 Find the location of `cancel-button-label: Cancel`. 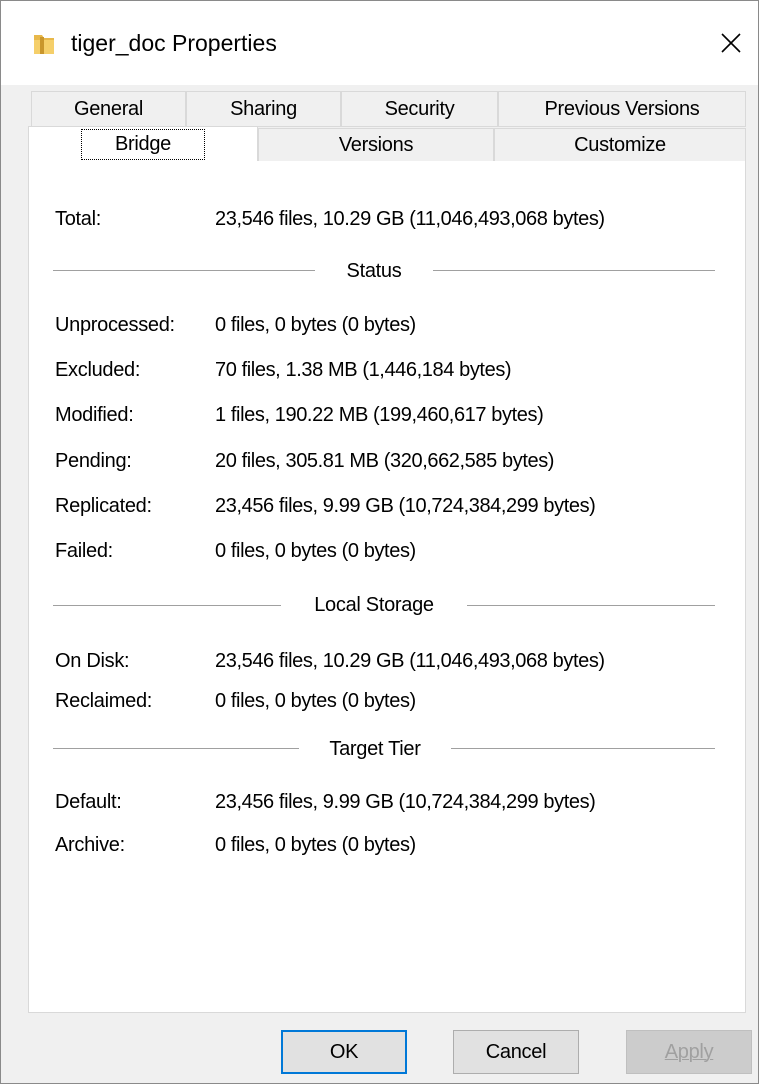

cancel-button-label: Cancel is located at coordinates (516, 1051).